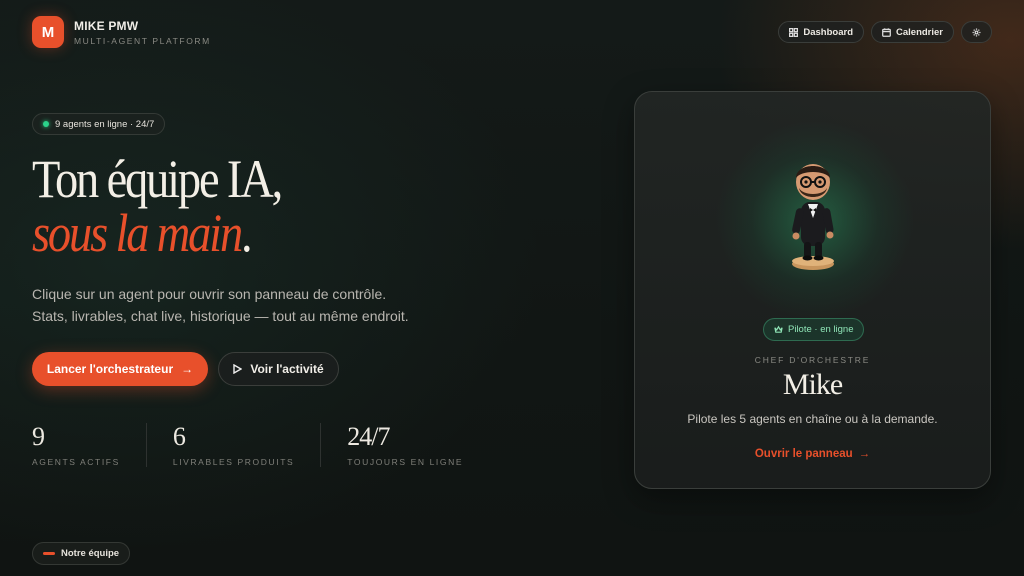  I want to click on view-activity-button: Voir l'activité, so click(278, 369).